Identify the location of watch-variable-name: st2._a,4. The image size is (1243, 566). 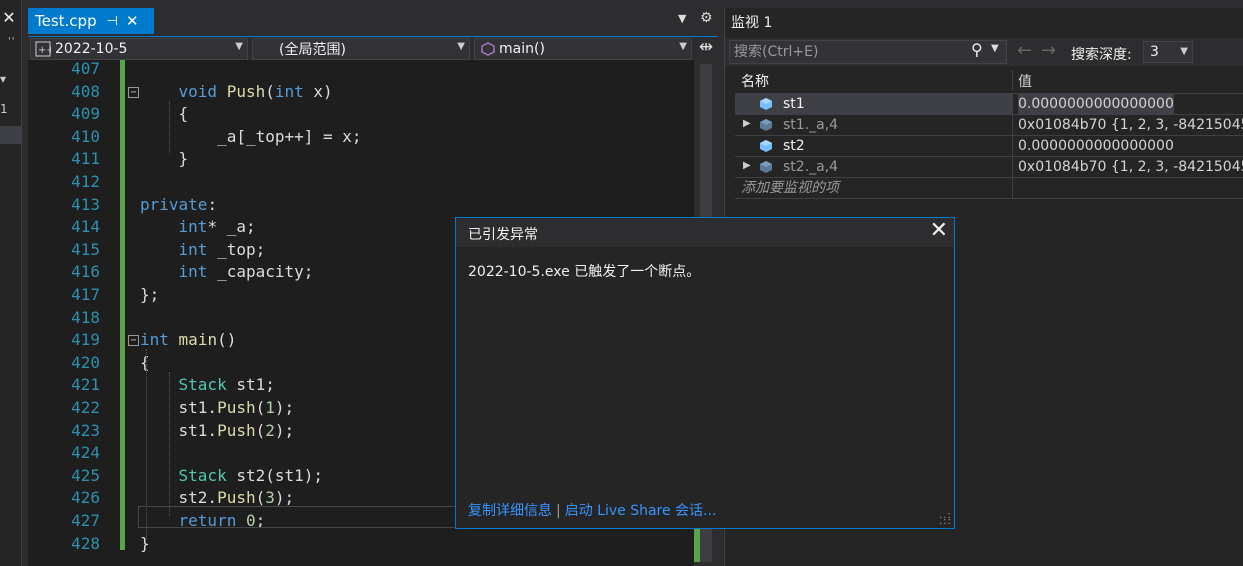
(811, 167).